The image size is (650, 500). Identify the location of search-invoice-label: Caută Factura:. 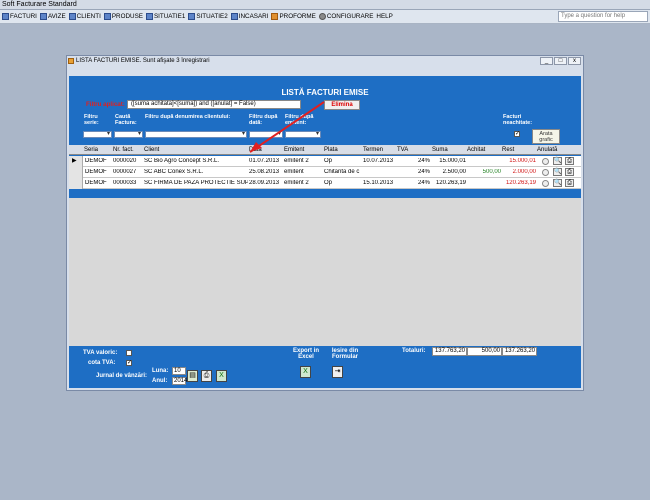
(126, 120).